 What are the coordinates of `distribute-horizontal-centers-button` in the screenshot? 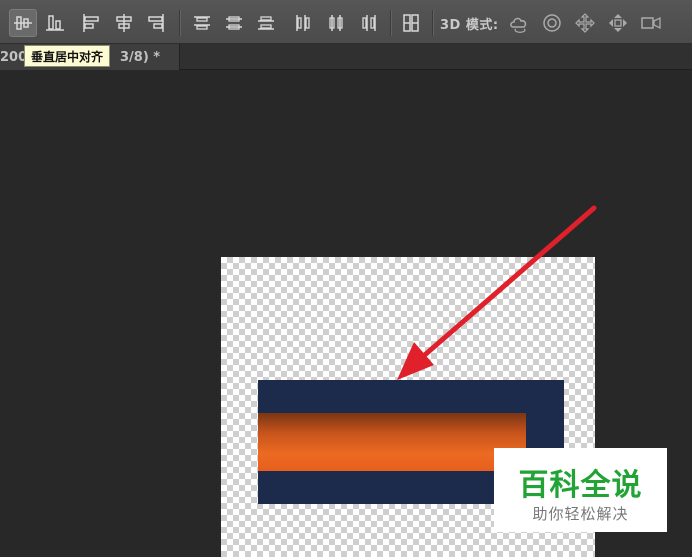 It's located at (336, 23).